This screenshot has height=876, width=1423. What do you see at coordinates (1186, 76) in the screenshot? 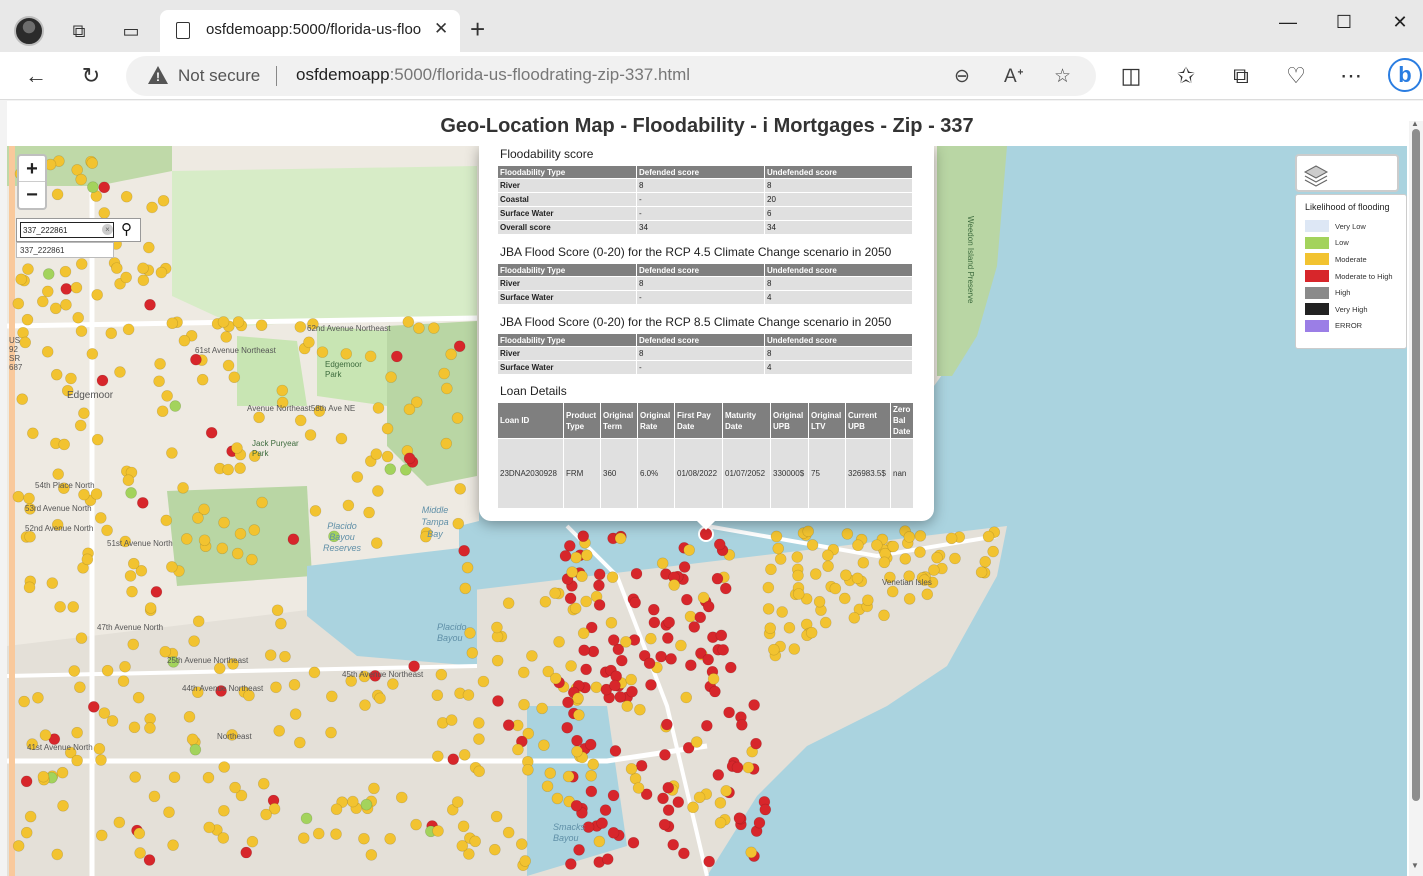
I see `favorites-icon: ✩` at bounding box center [1186, 76].